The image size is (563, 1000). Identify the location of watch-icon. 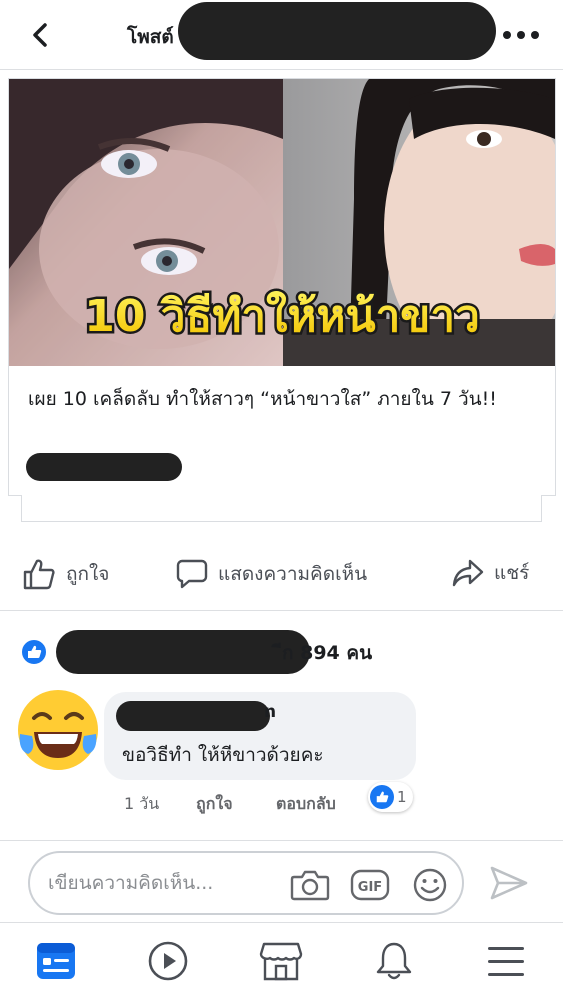
(168, 961).